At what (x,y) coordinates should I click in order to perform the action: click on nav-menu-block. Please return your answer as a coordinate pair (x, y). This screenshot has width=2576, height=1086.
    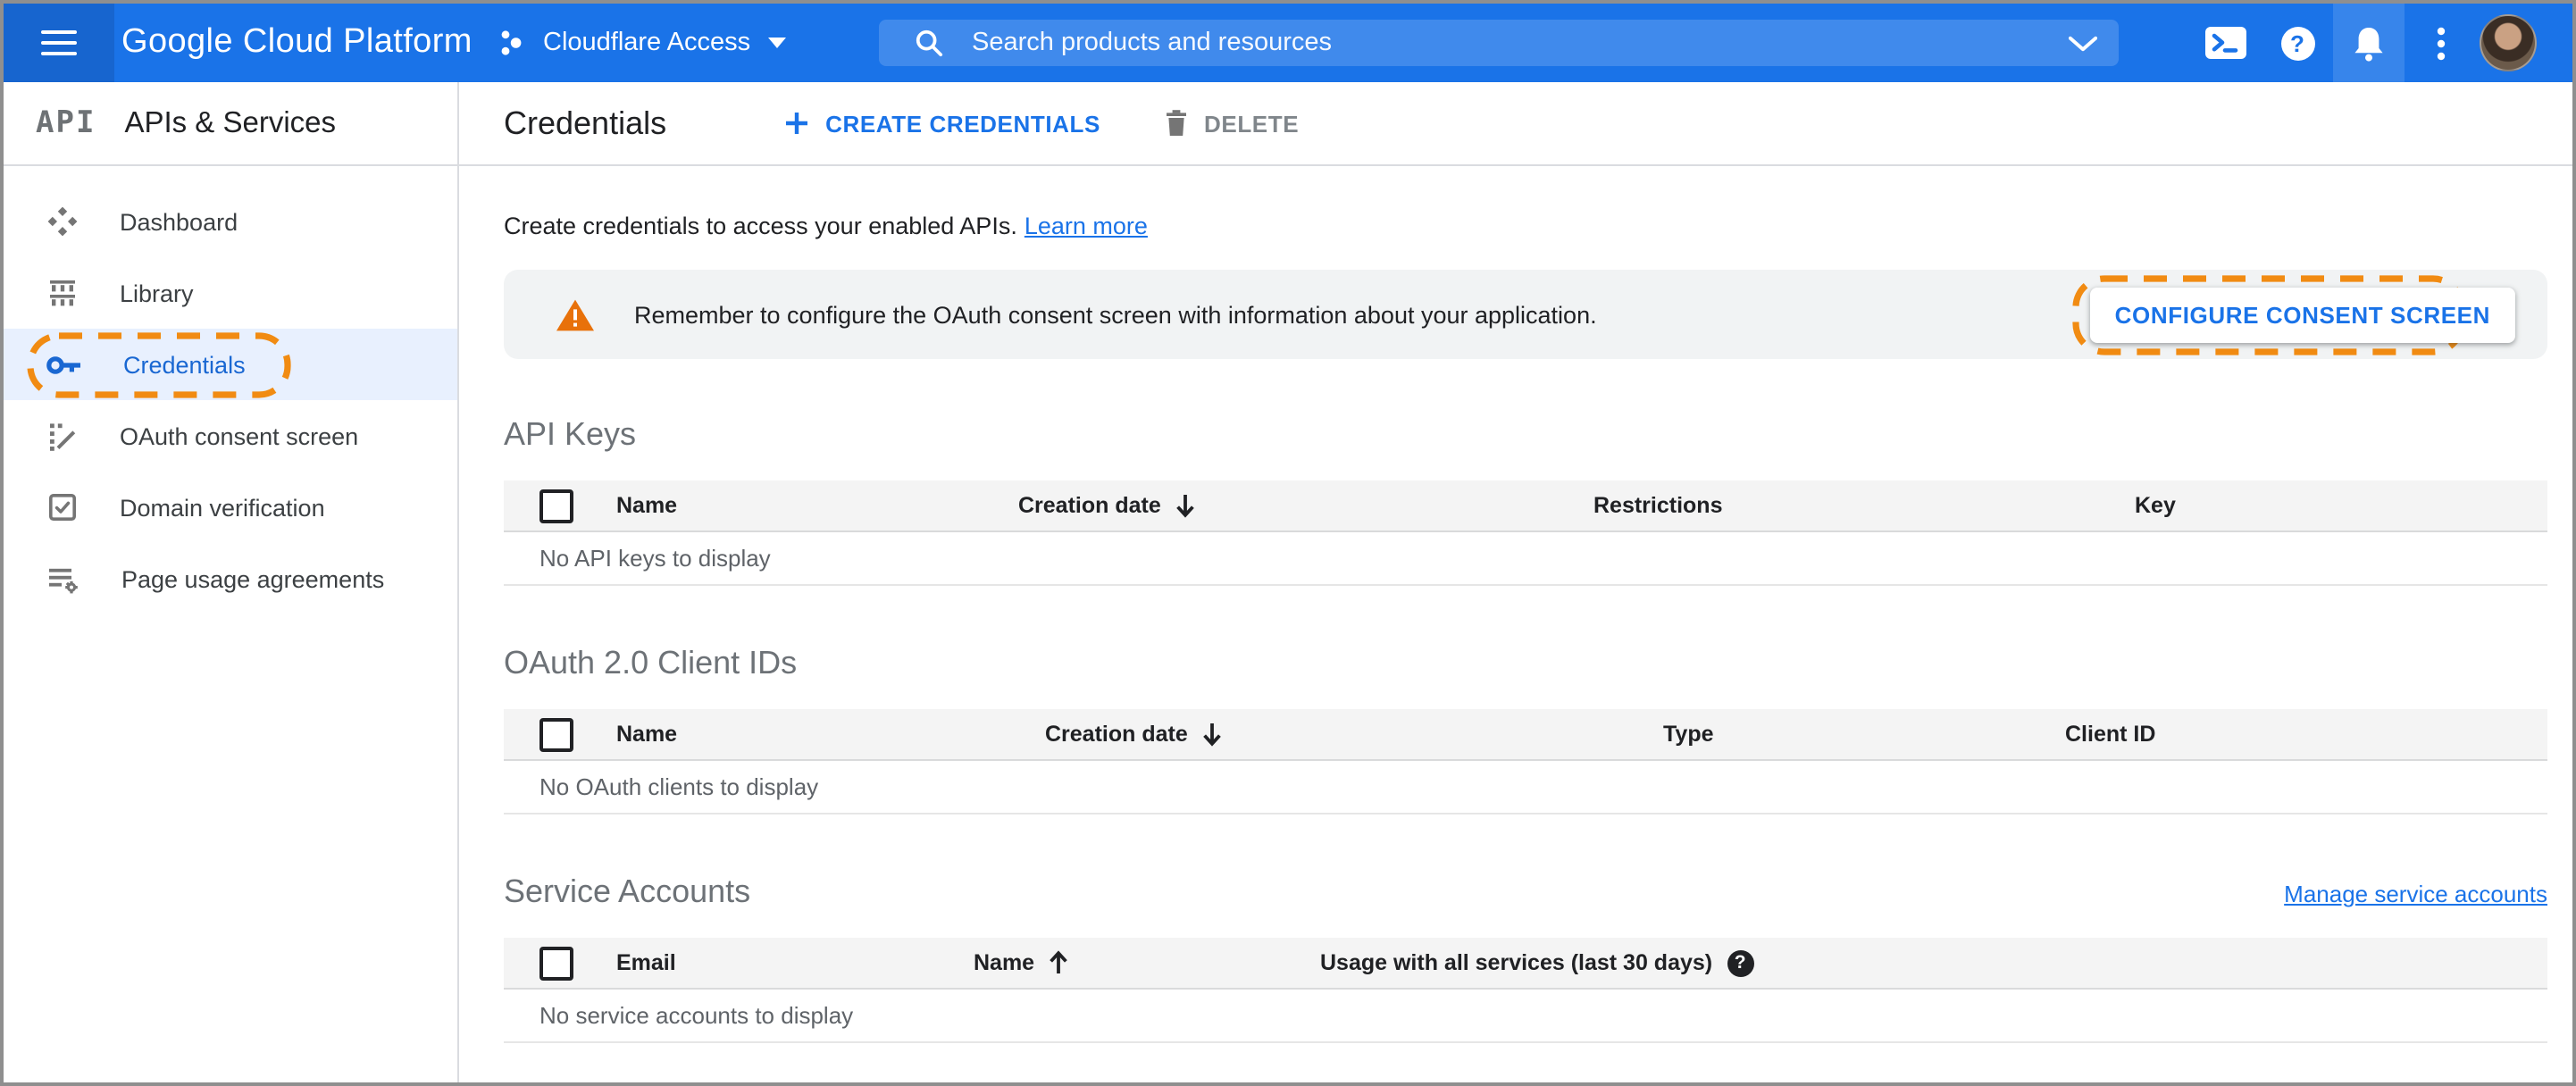
    Looking at the image, I should click on (59, 43).